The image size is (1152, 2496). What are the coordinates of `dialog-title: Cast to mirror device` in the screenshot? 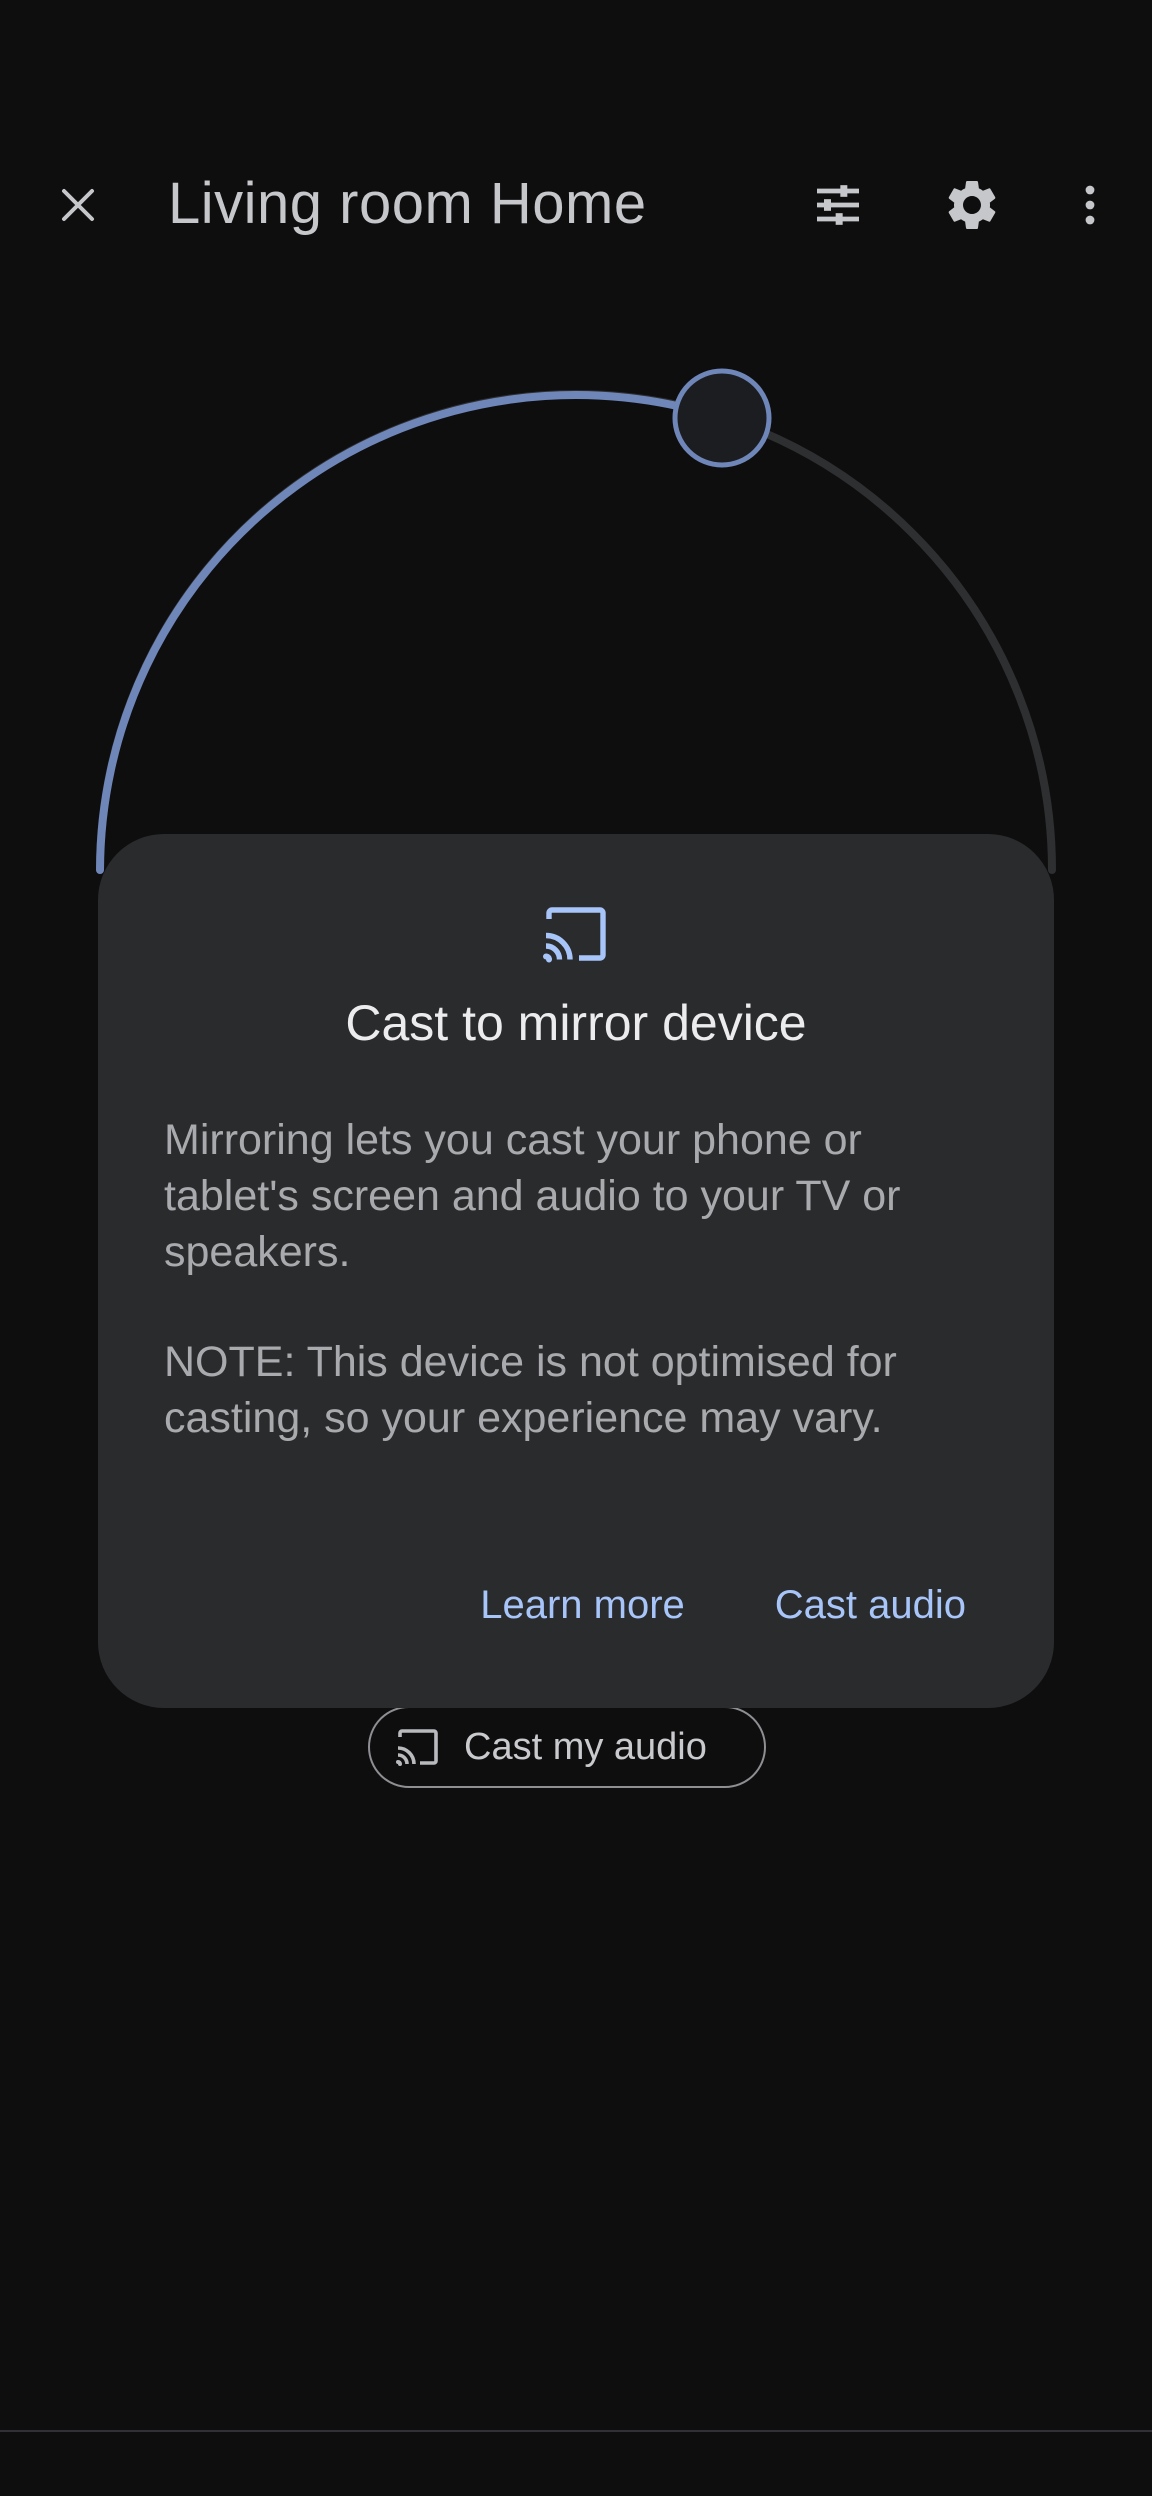 It's located at (576, 1023).